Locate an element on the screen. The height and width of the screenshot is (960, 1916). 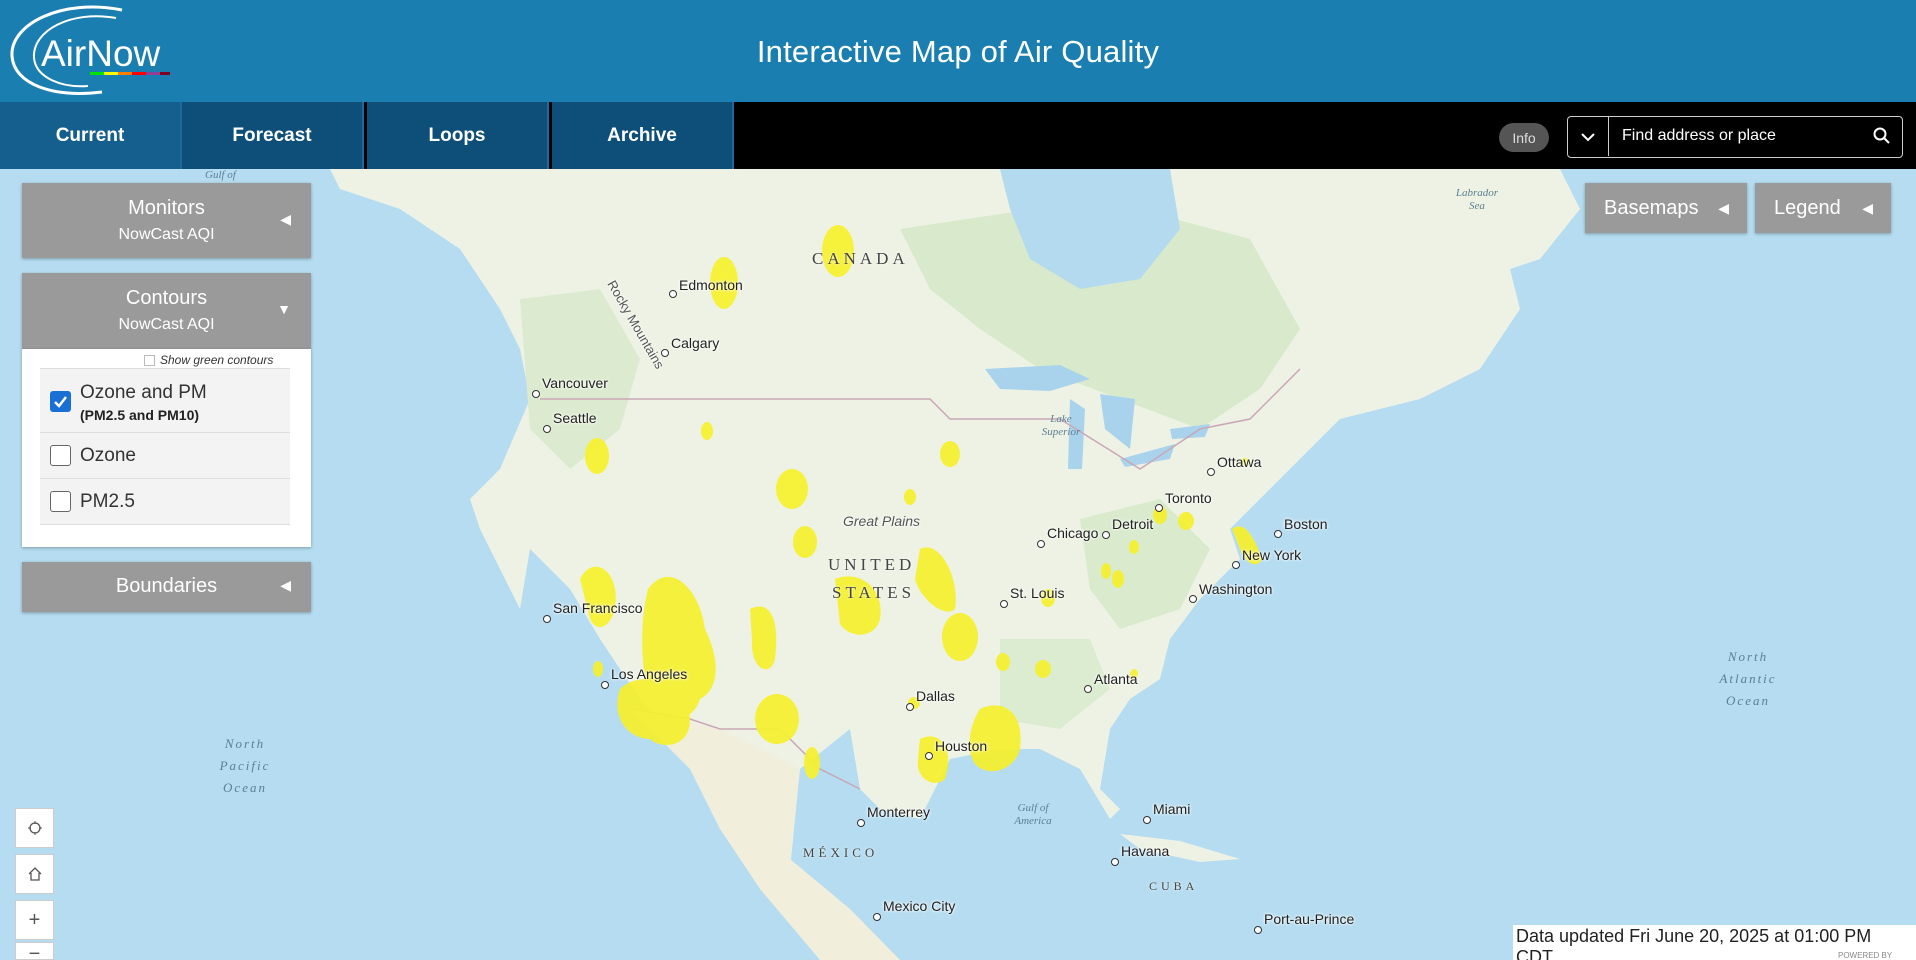
city-dot-atlanta is located at coordinates (1088, 689).